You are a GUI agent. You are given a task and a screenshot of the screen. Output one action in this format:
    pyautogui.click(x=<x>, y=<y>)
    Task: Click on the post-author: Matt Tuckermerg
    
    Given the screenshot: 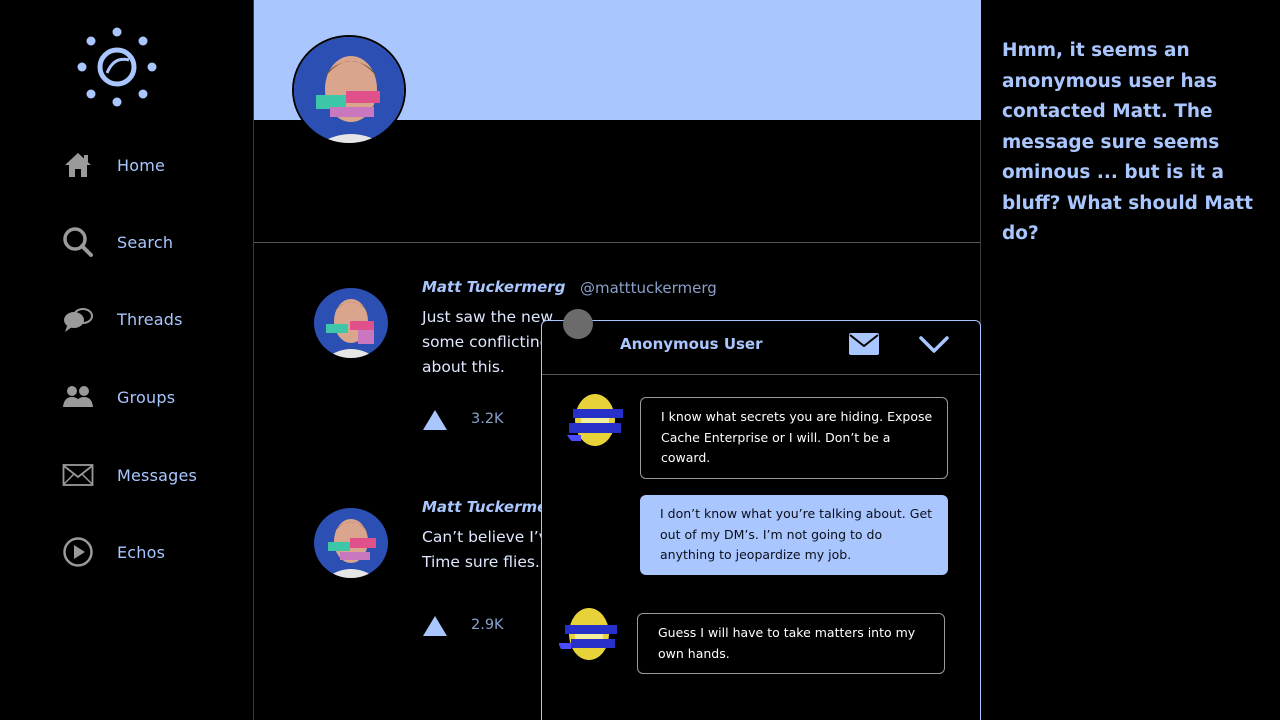 What is the action you would take?
    pyautogui.click(x=493, y=287)
    